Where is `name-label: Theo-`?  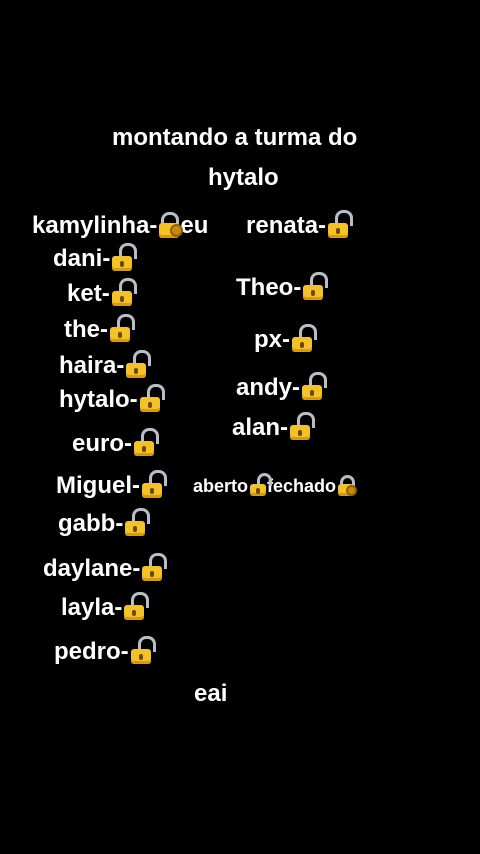 name-label: Theo- is located at coordinates (269, 287).